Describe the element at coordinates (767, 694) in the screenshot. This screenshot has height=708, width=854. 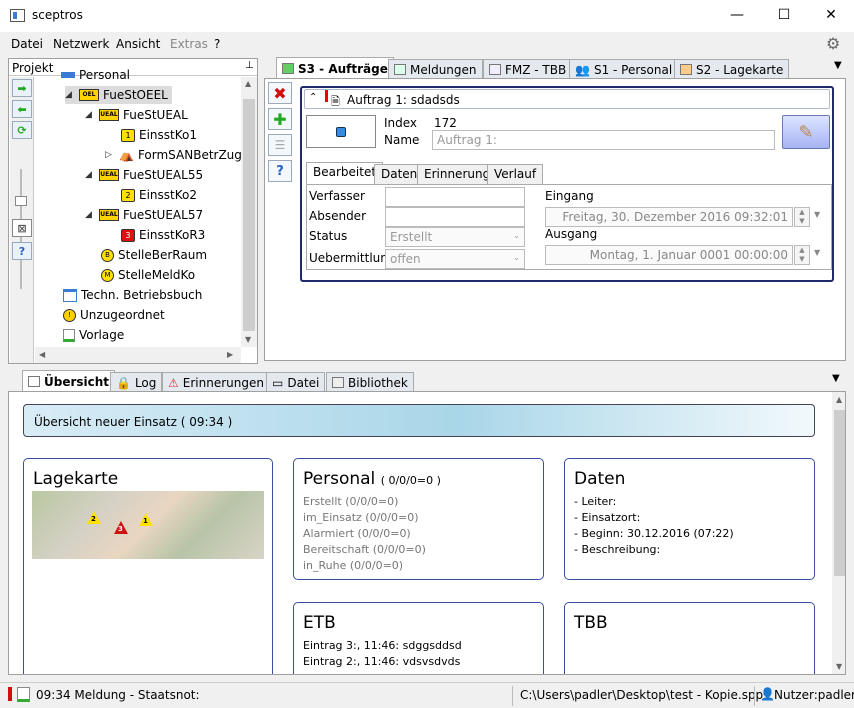
I see `user-icon: 👤` at that location.